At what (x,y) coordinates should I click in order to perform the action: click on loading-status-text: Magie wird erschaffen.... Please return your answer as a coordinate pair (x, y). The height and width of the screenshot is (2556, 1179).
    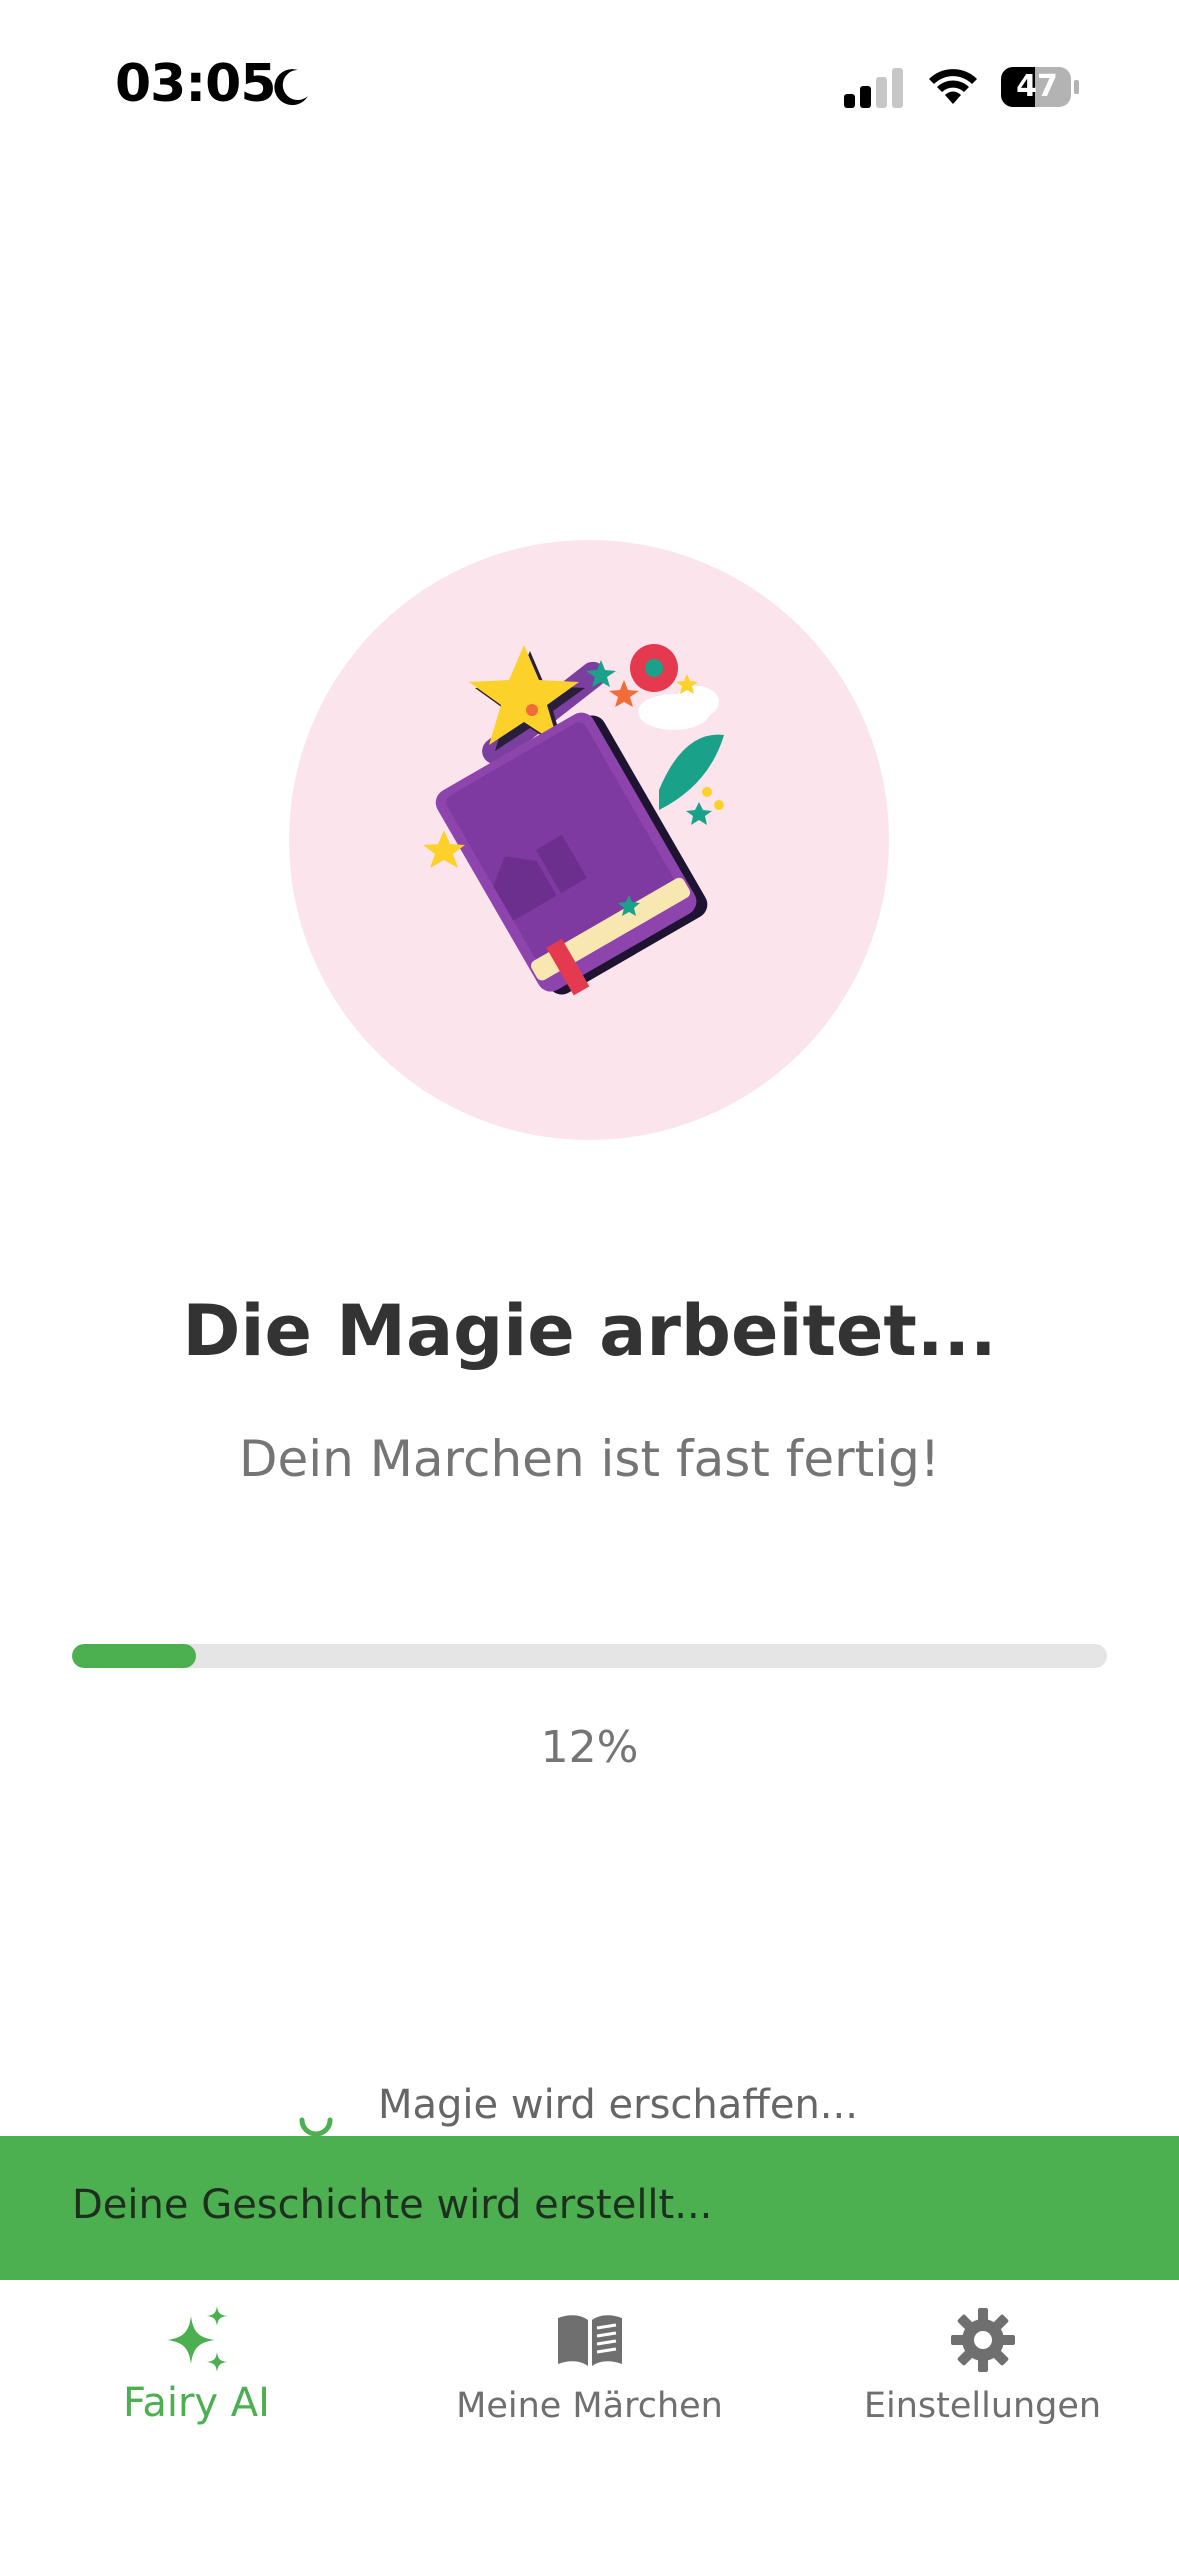
    Looking at the image, I should click on (618, 2105).